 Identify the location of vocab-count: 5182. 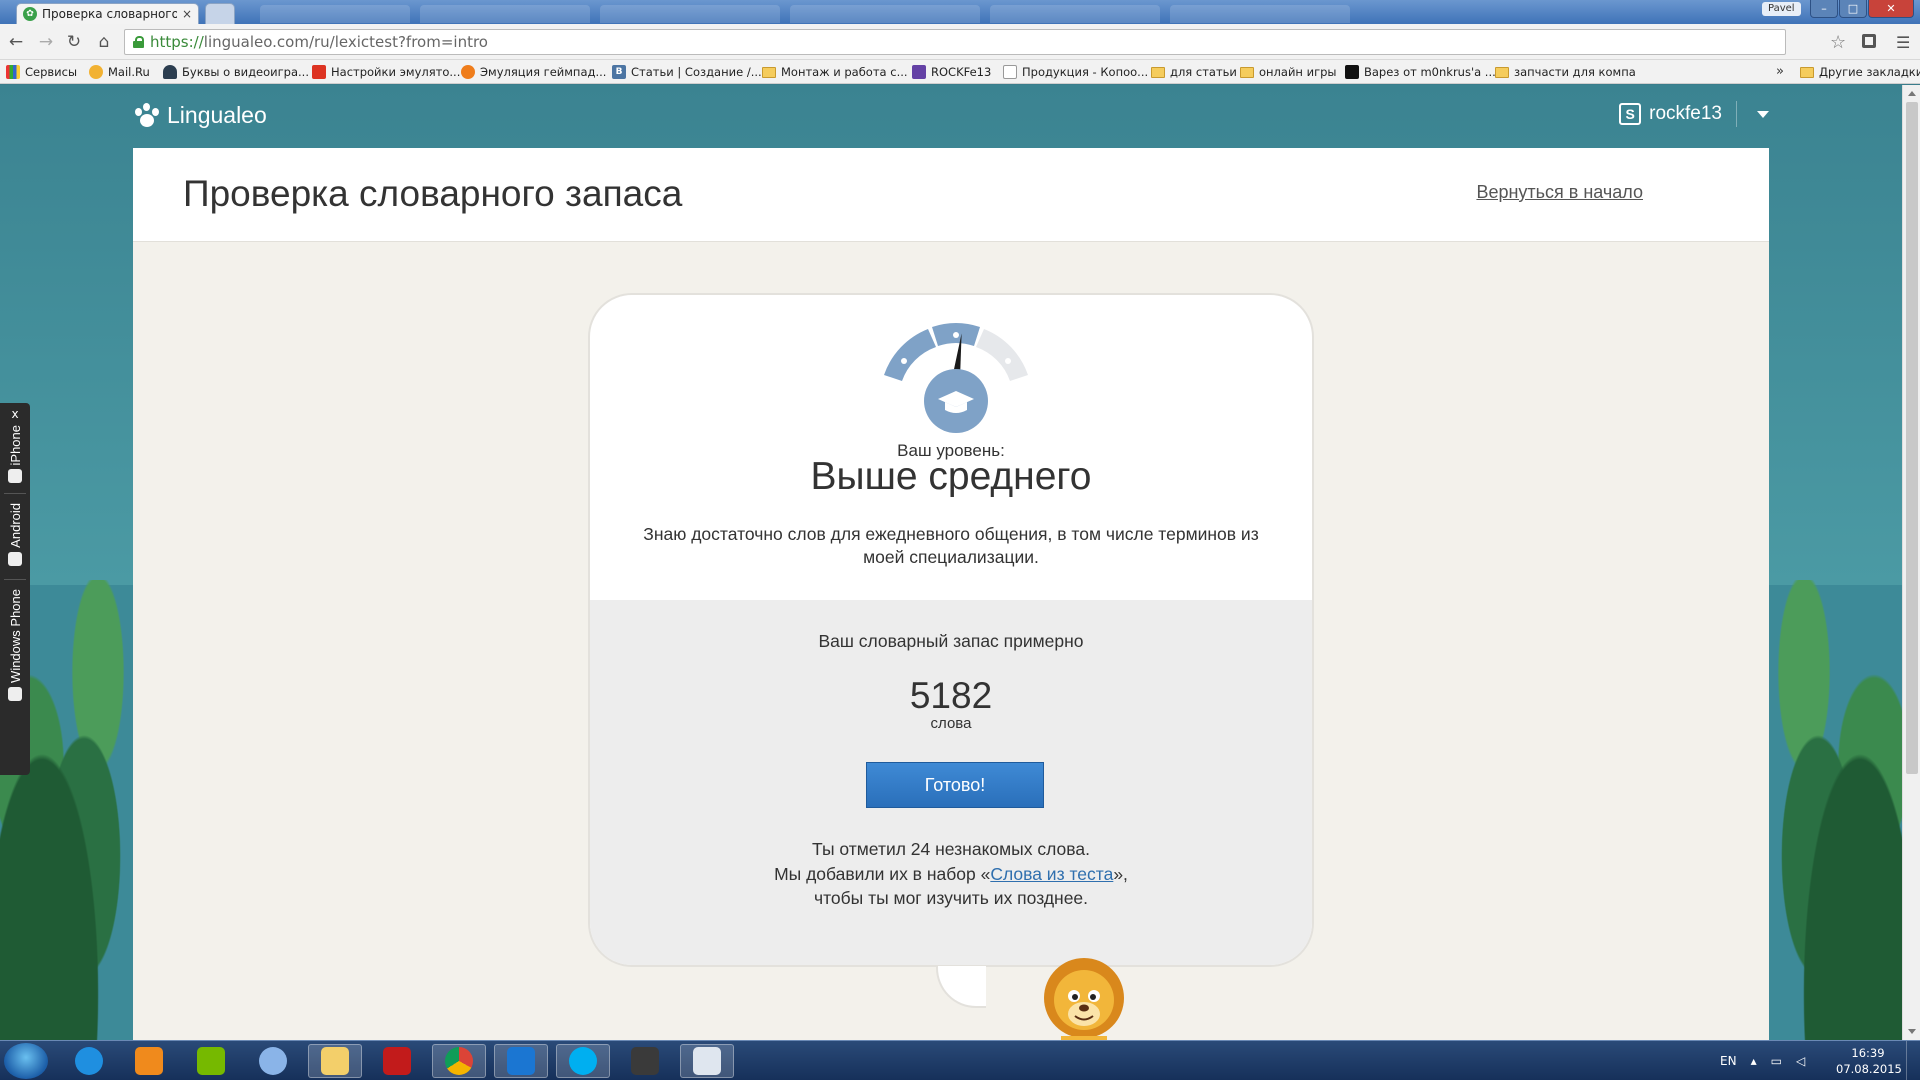
(951, 695).